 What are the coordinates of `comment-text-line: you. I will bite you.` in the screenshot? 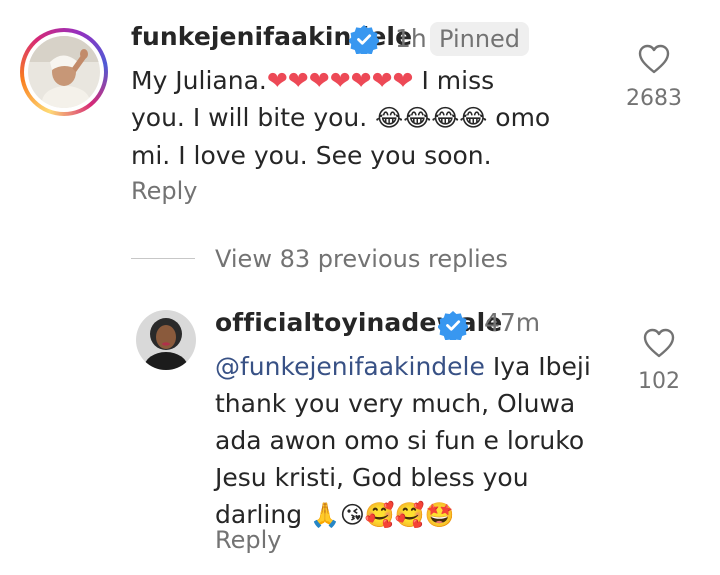 It's located at (253, 117).